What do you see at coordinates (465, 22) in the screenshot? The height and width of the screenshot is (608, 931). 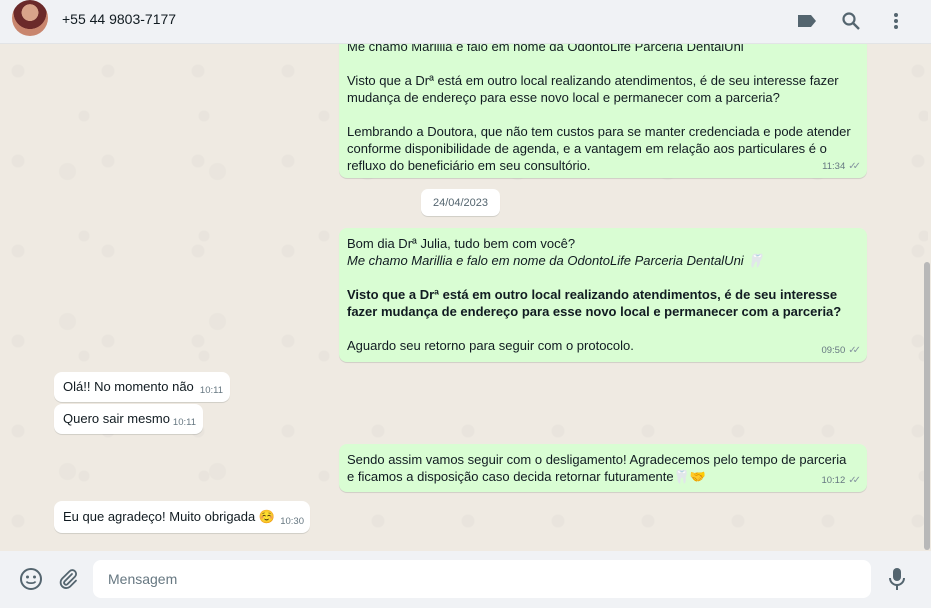 I see `chat-header: +55 44 9803-7177` at bounding box center [465, 22].